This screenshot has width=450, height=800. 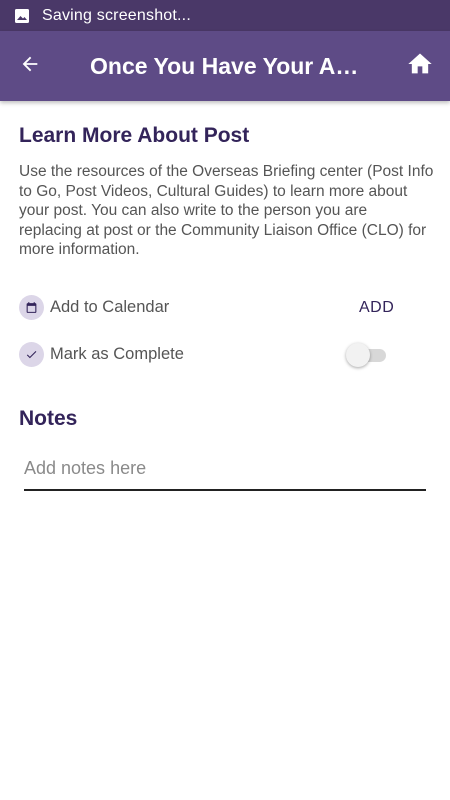 I want to click on back-button, so click(x=30, y=66).